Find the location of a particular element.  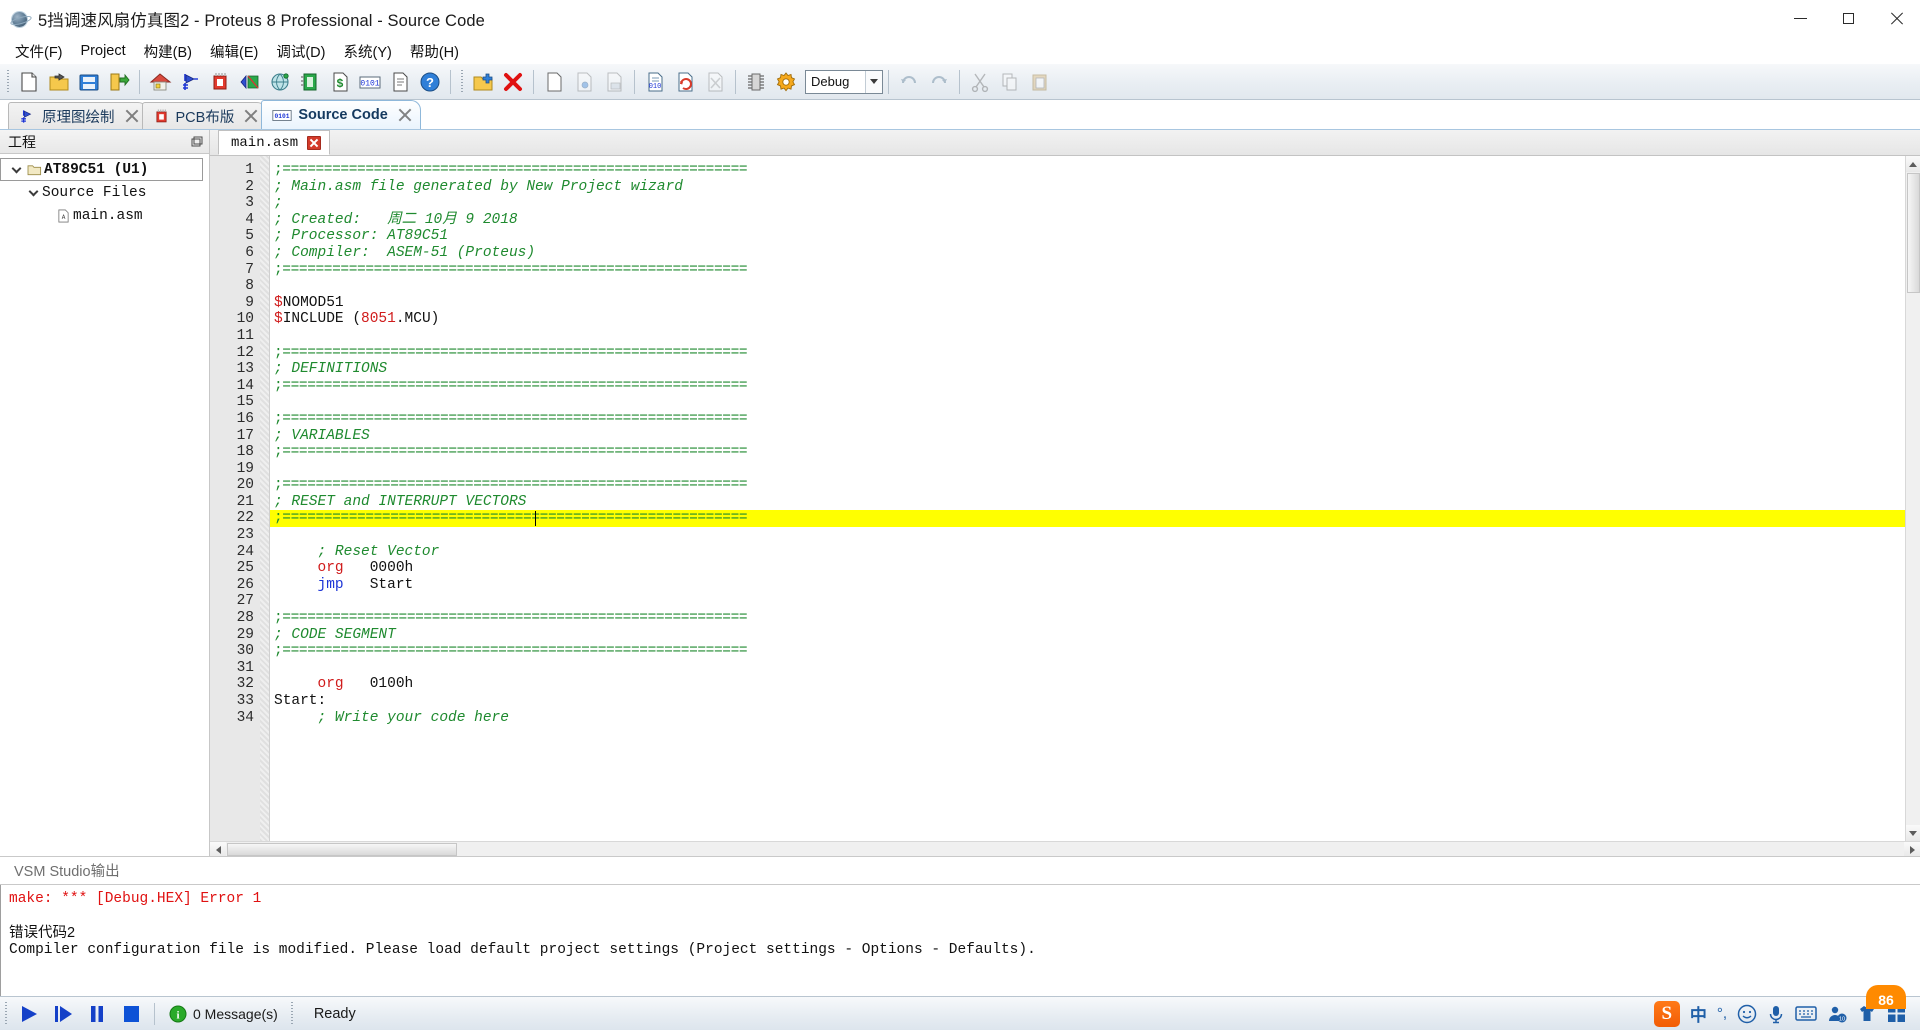

code-line: ; is located at coordinates (1087, 203).